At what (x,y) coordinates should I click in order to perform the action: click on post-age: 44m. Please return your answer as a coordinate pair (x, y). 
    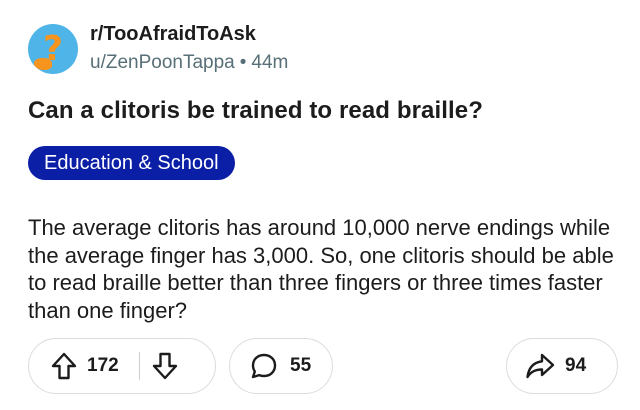
    Looking at the image, I should click on (270, 62).